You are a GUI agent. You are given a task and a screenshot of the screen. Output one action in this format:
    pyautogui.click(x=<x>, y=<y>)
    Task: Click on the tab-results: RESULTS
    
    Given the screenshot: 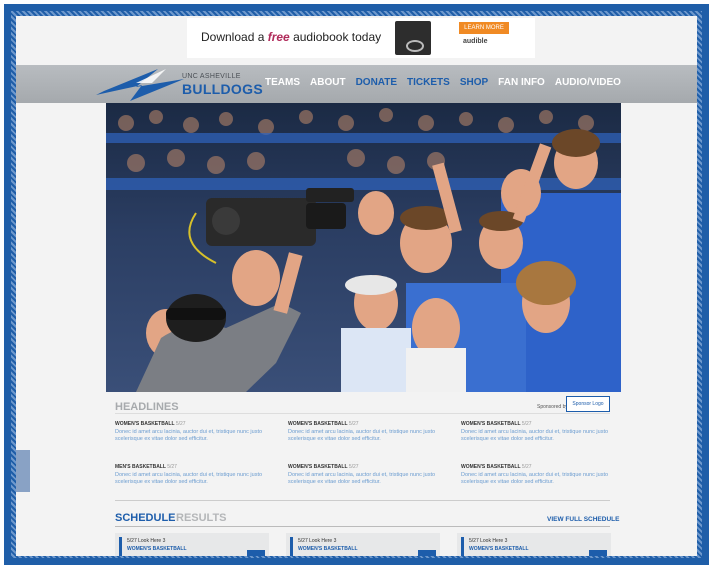 What is the action you would take?
    pyautogui.click(x=201, y=518)
    